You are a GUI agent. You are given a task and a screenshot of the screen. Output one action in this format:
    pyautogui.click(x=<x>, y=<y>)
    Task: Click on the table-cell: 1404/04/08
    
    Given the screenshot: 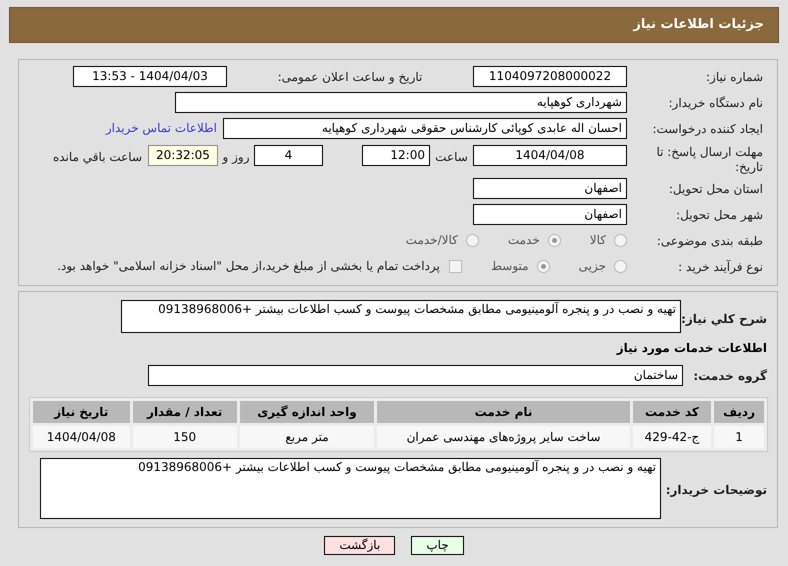 What is the action you would take?
    pyautogui.click(x=81, y=437)
    